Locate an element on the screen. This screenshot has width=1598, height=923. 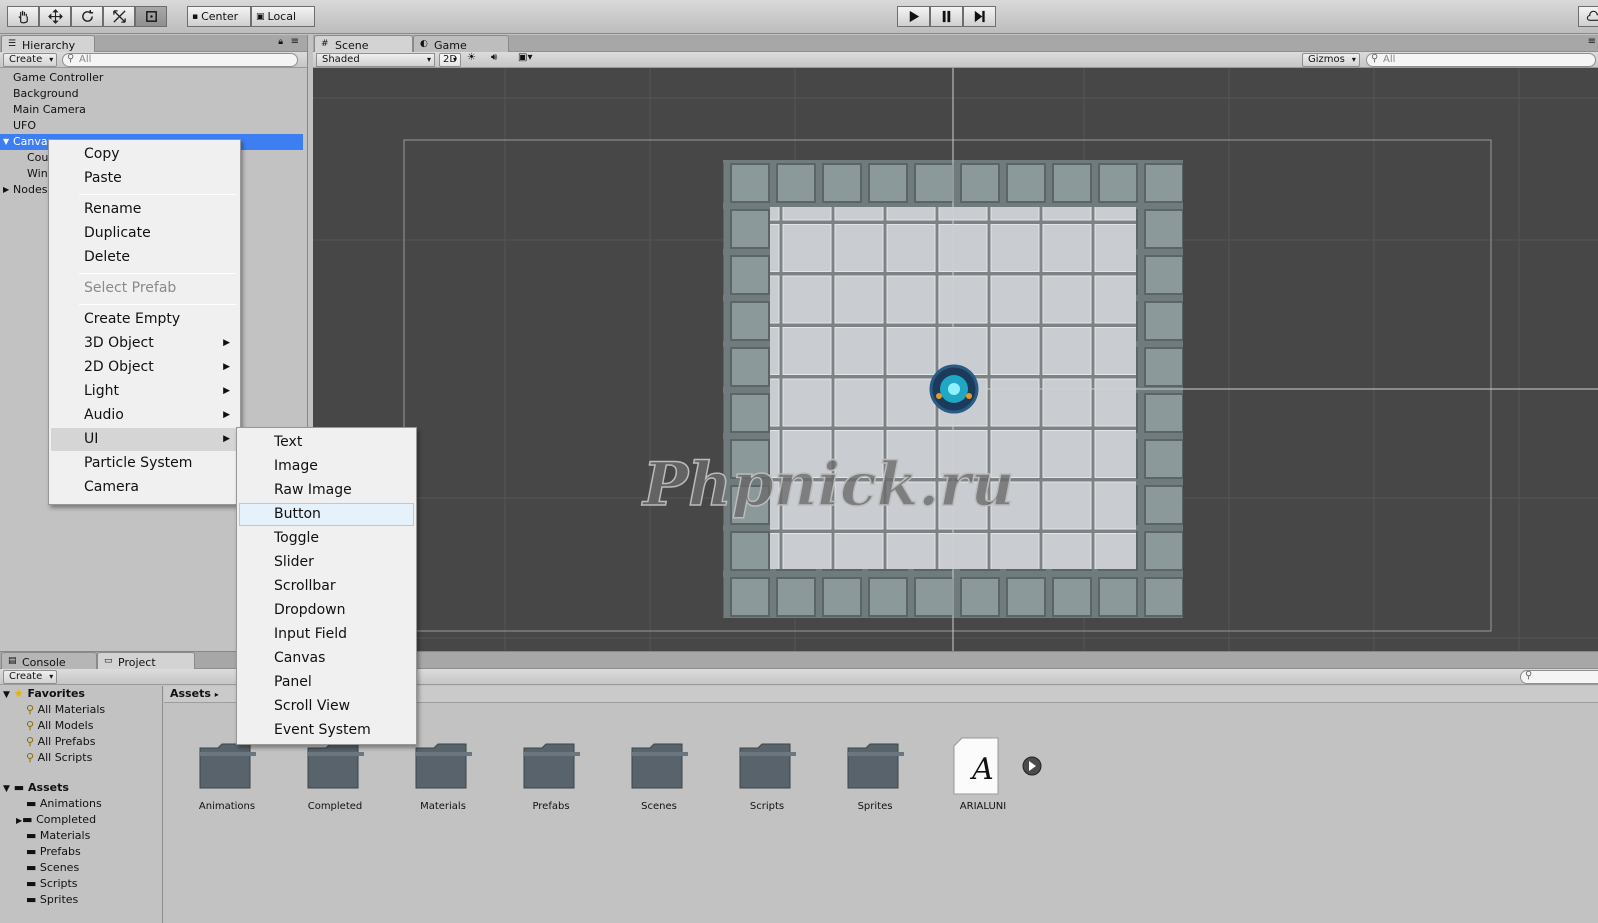
submenu-item-toggle: Toggle is located at coordinates (326, 538).